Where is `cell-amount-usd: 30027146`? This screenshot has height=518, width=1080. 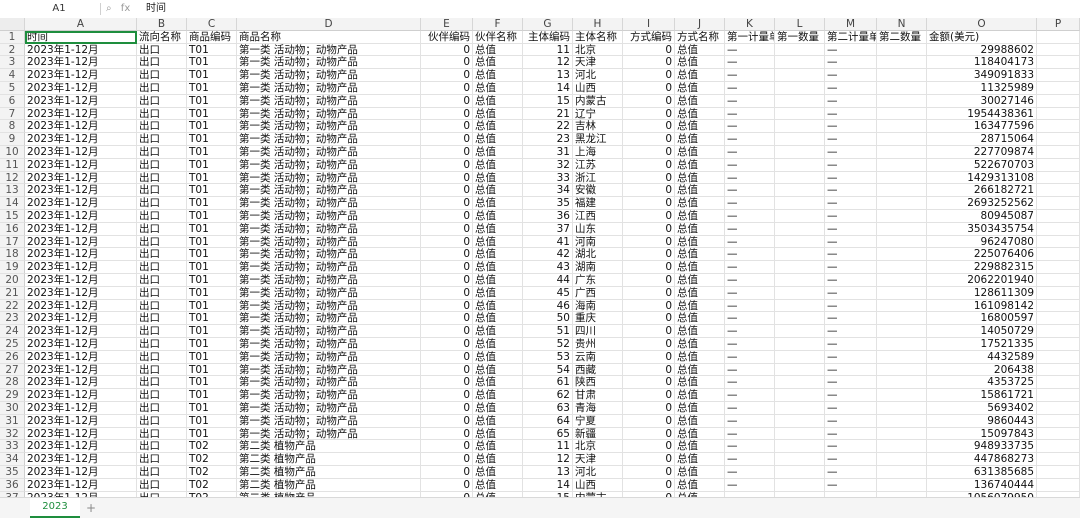
cell-amount-usd: 30027146 is located at coordinates (982, 101).